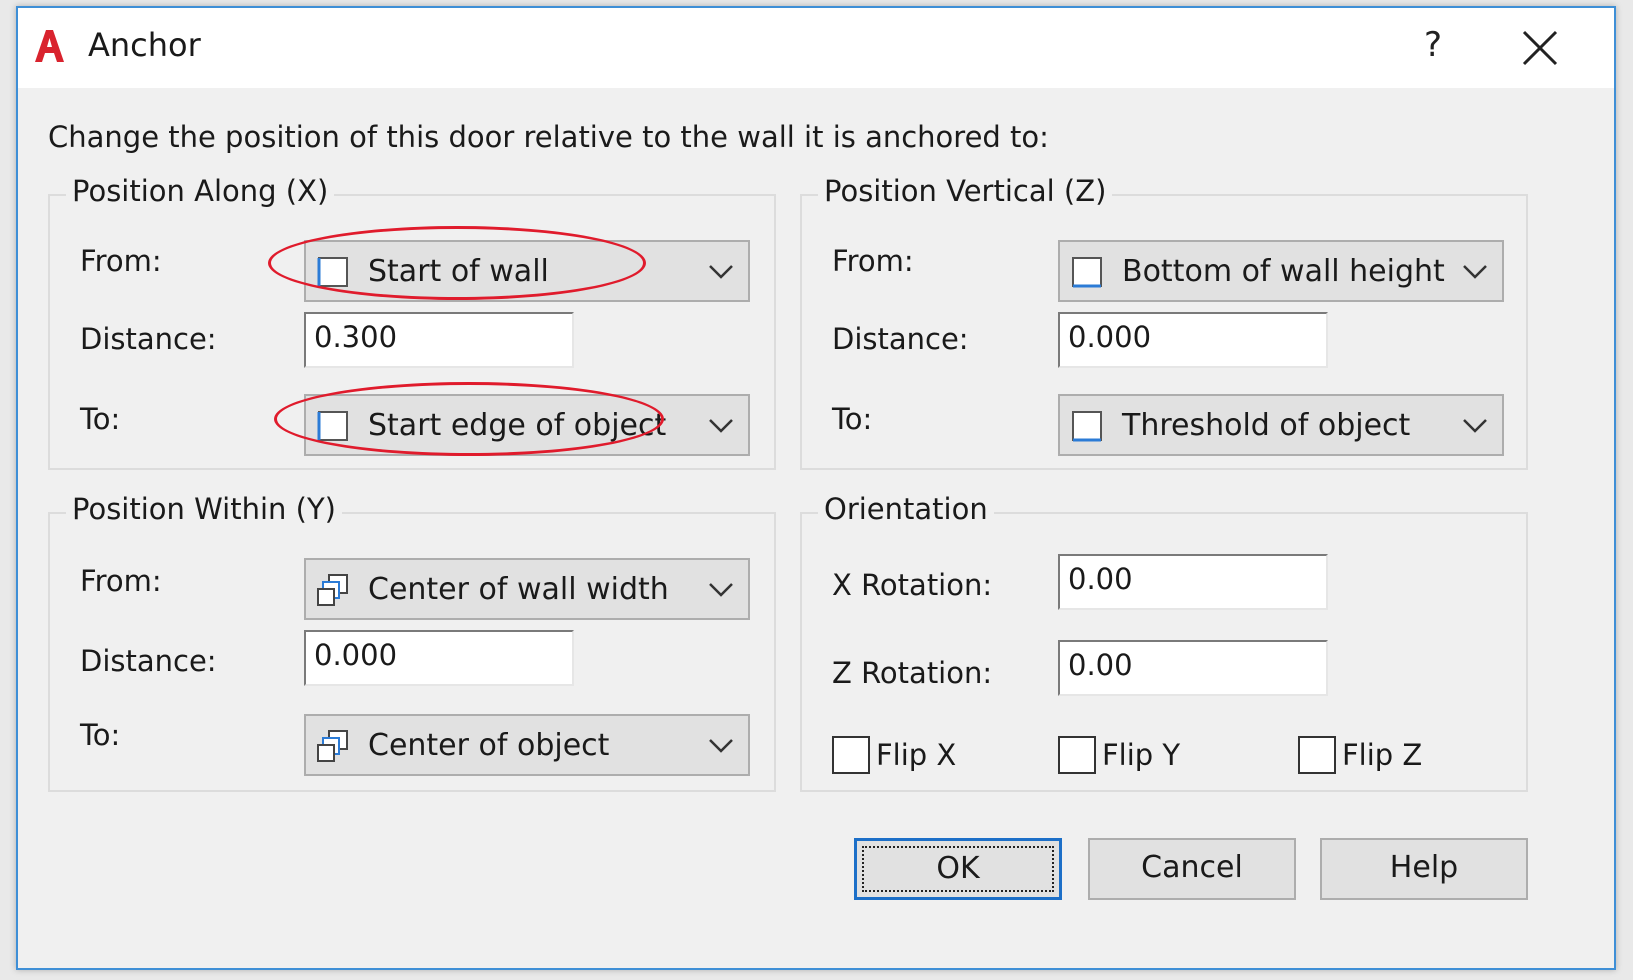 This screenshot has width=1633, height=980. Describe the element at coordinates (332, 746) in the screenshot. I see `center-object-icon` at that location.